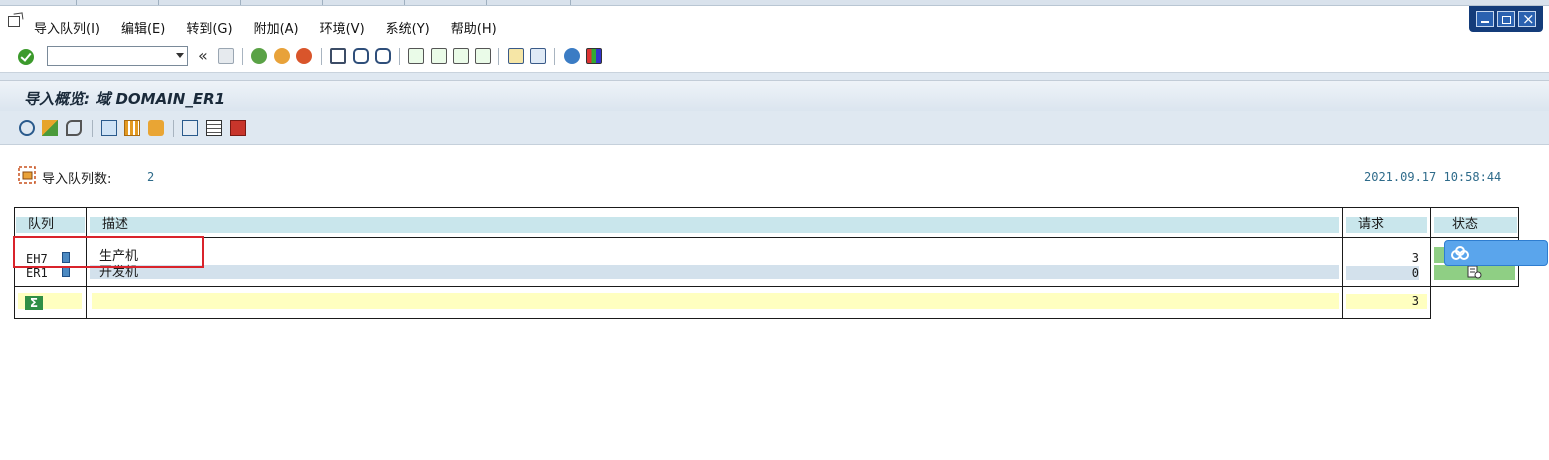 This screenshot has width=1549, height=460. I want to click on import-queue-count: 2, so click(151, 177).